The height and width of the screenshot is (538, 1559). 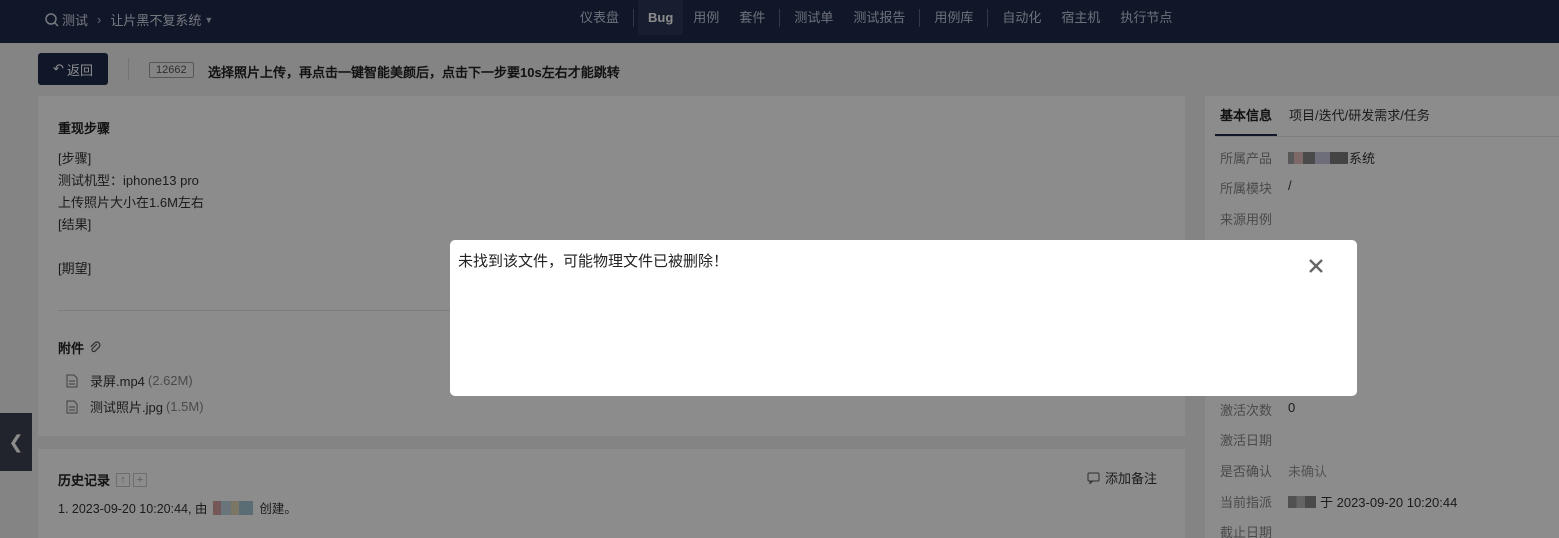 What do you see at coordinates (593, 261) in the screenshot?
I see `dialog-message: 未找到该文件，可能物理文件已被删除！` at bounding box center [593, 261].